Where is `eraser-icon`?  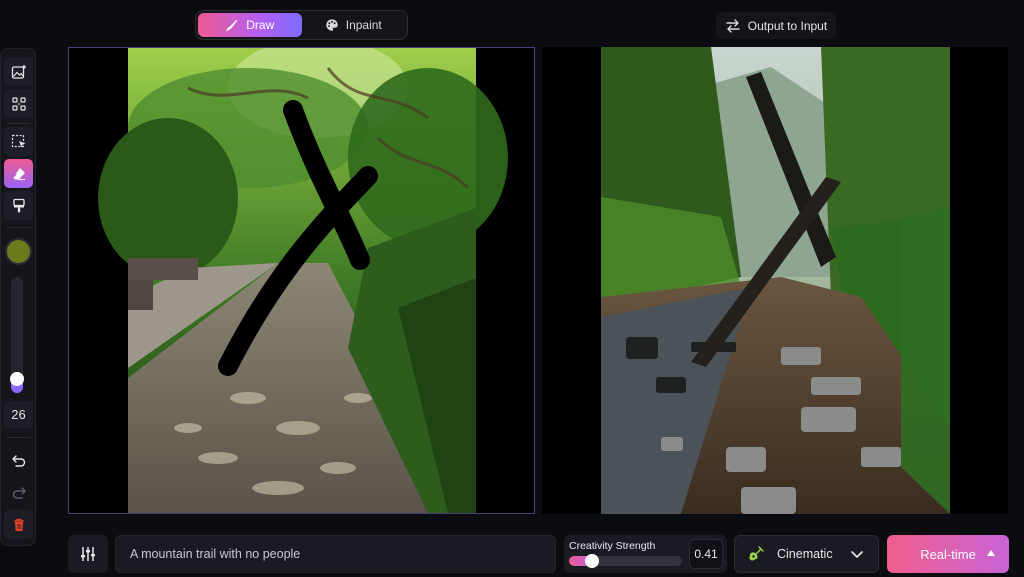 eraser-icon is located at coordinates (18, 173).